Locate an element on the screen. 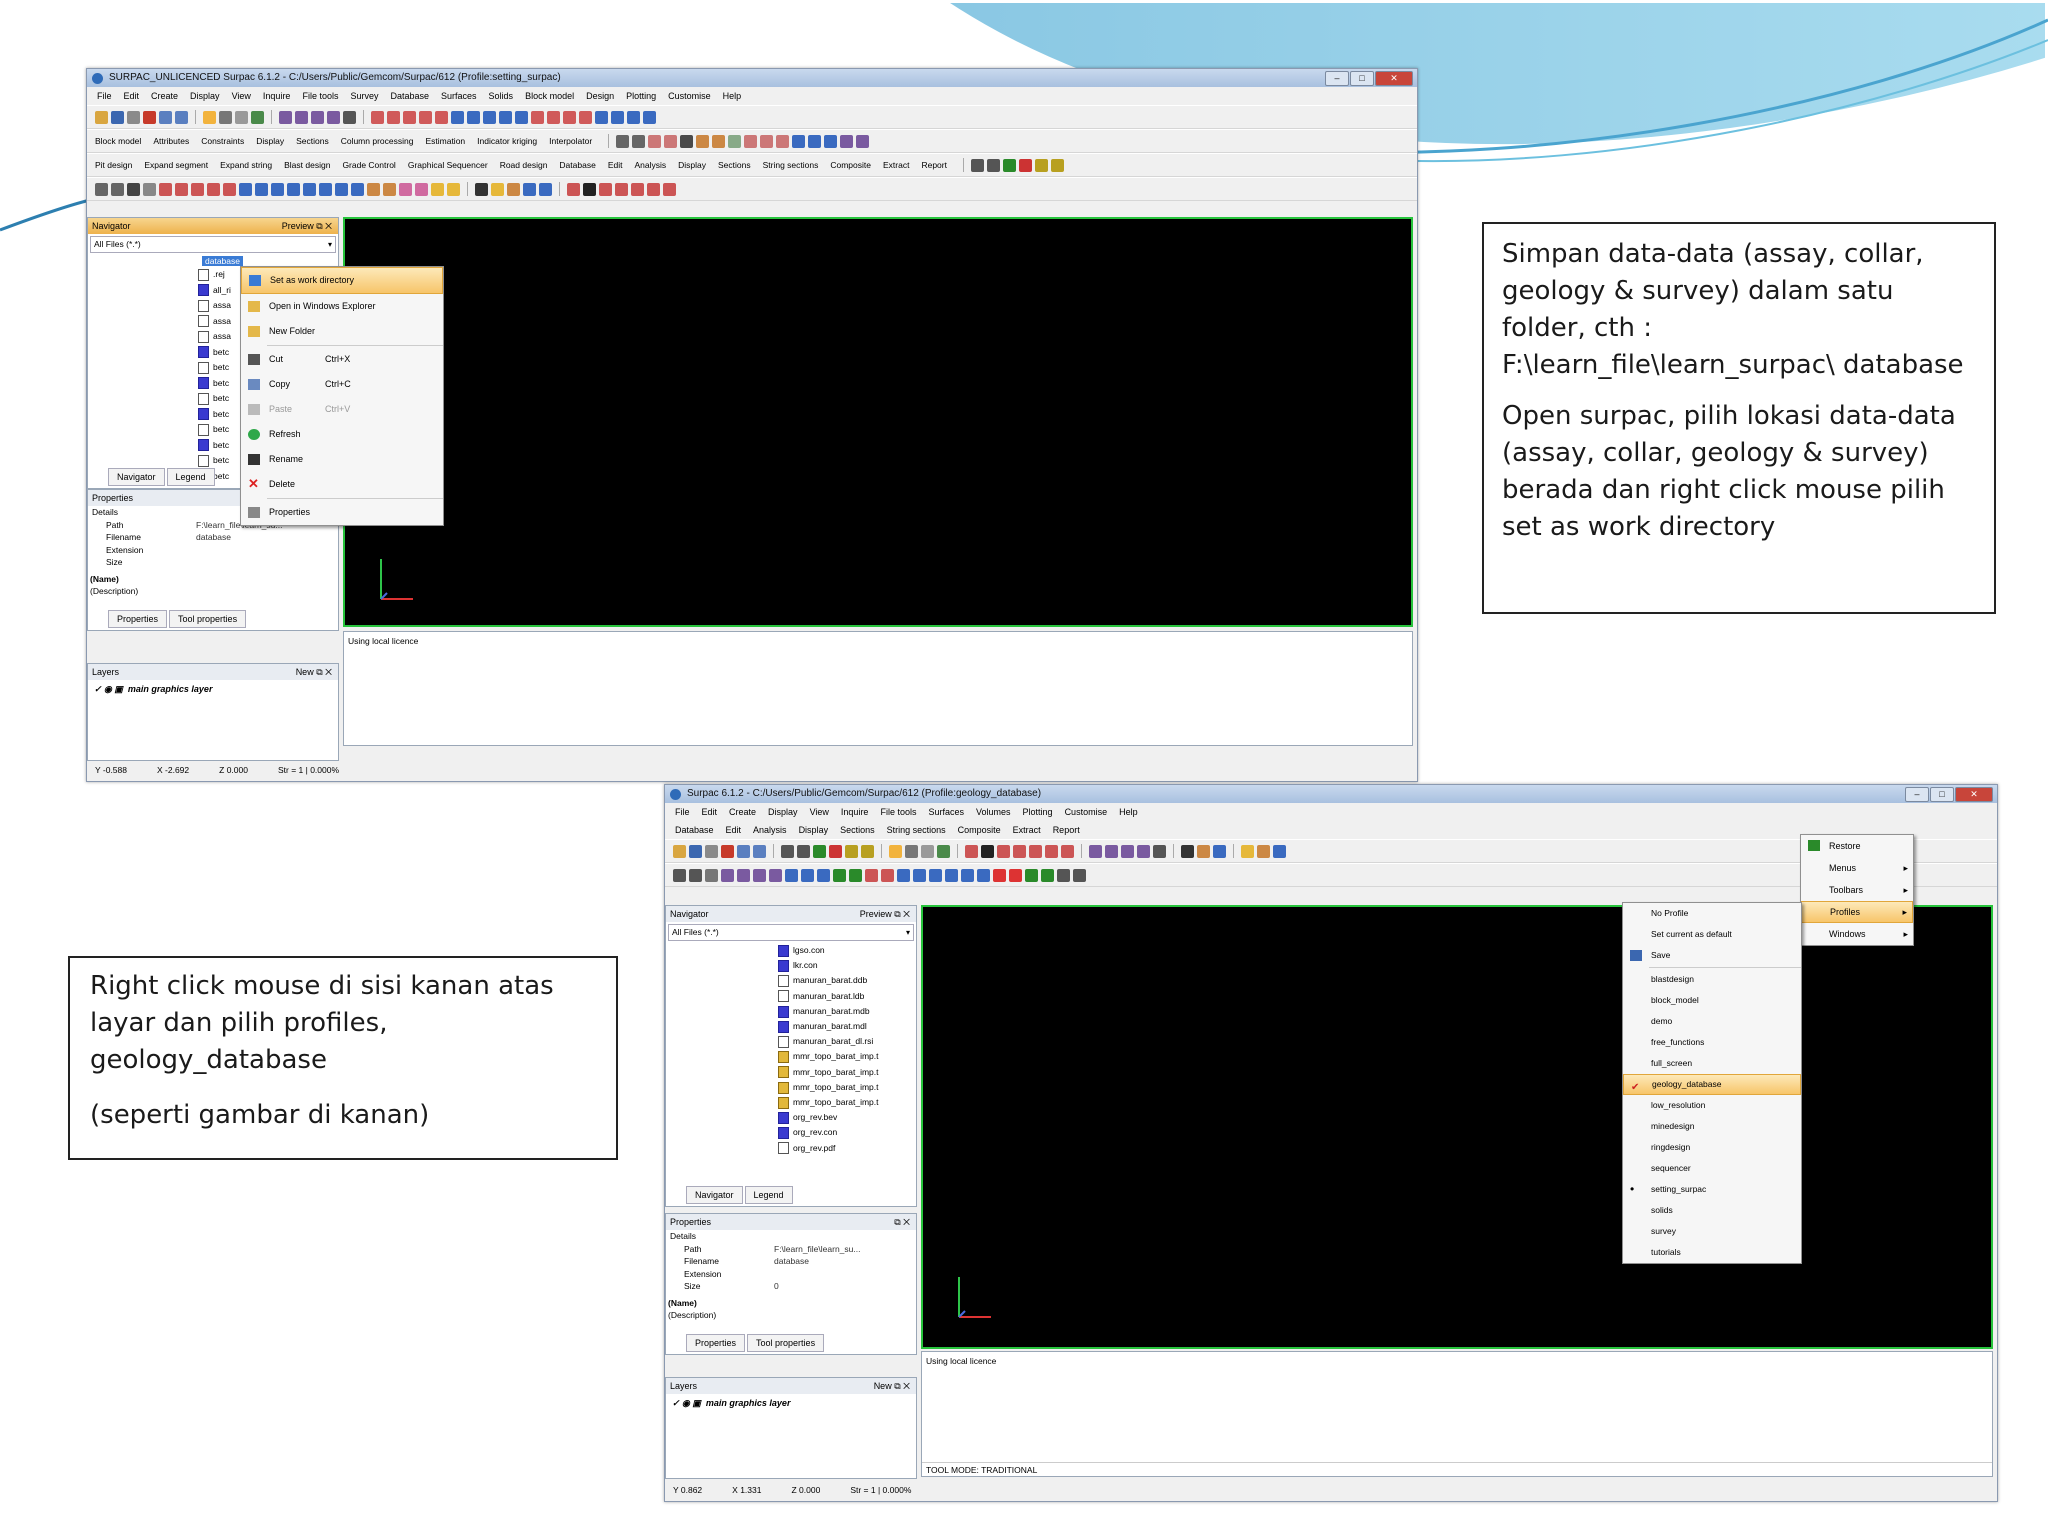 This screenshot has width=2048, height=1536. gear-icon is located at coordinates (149, 189).